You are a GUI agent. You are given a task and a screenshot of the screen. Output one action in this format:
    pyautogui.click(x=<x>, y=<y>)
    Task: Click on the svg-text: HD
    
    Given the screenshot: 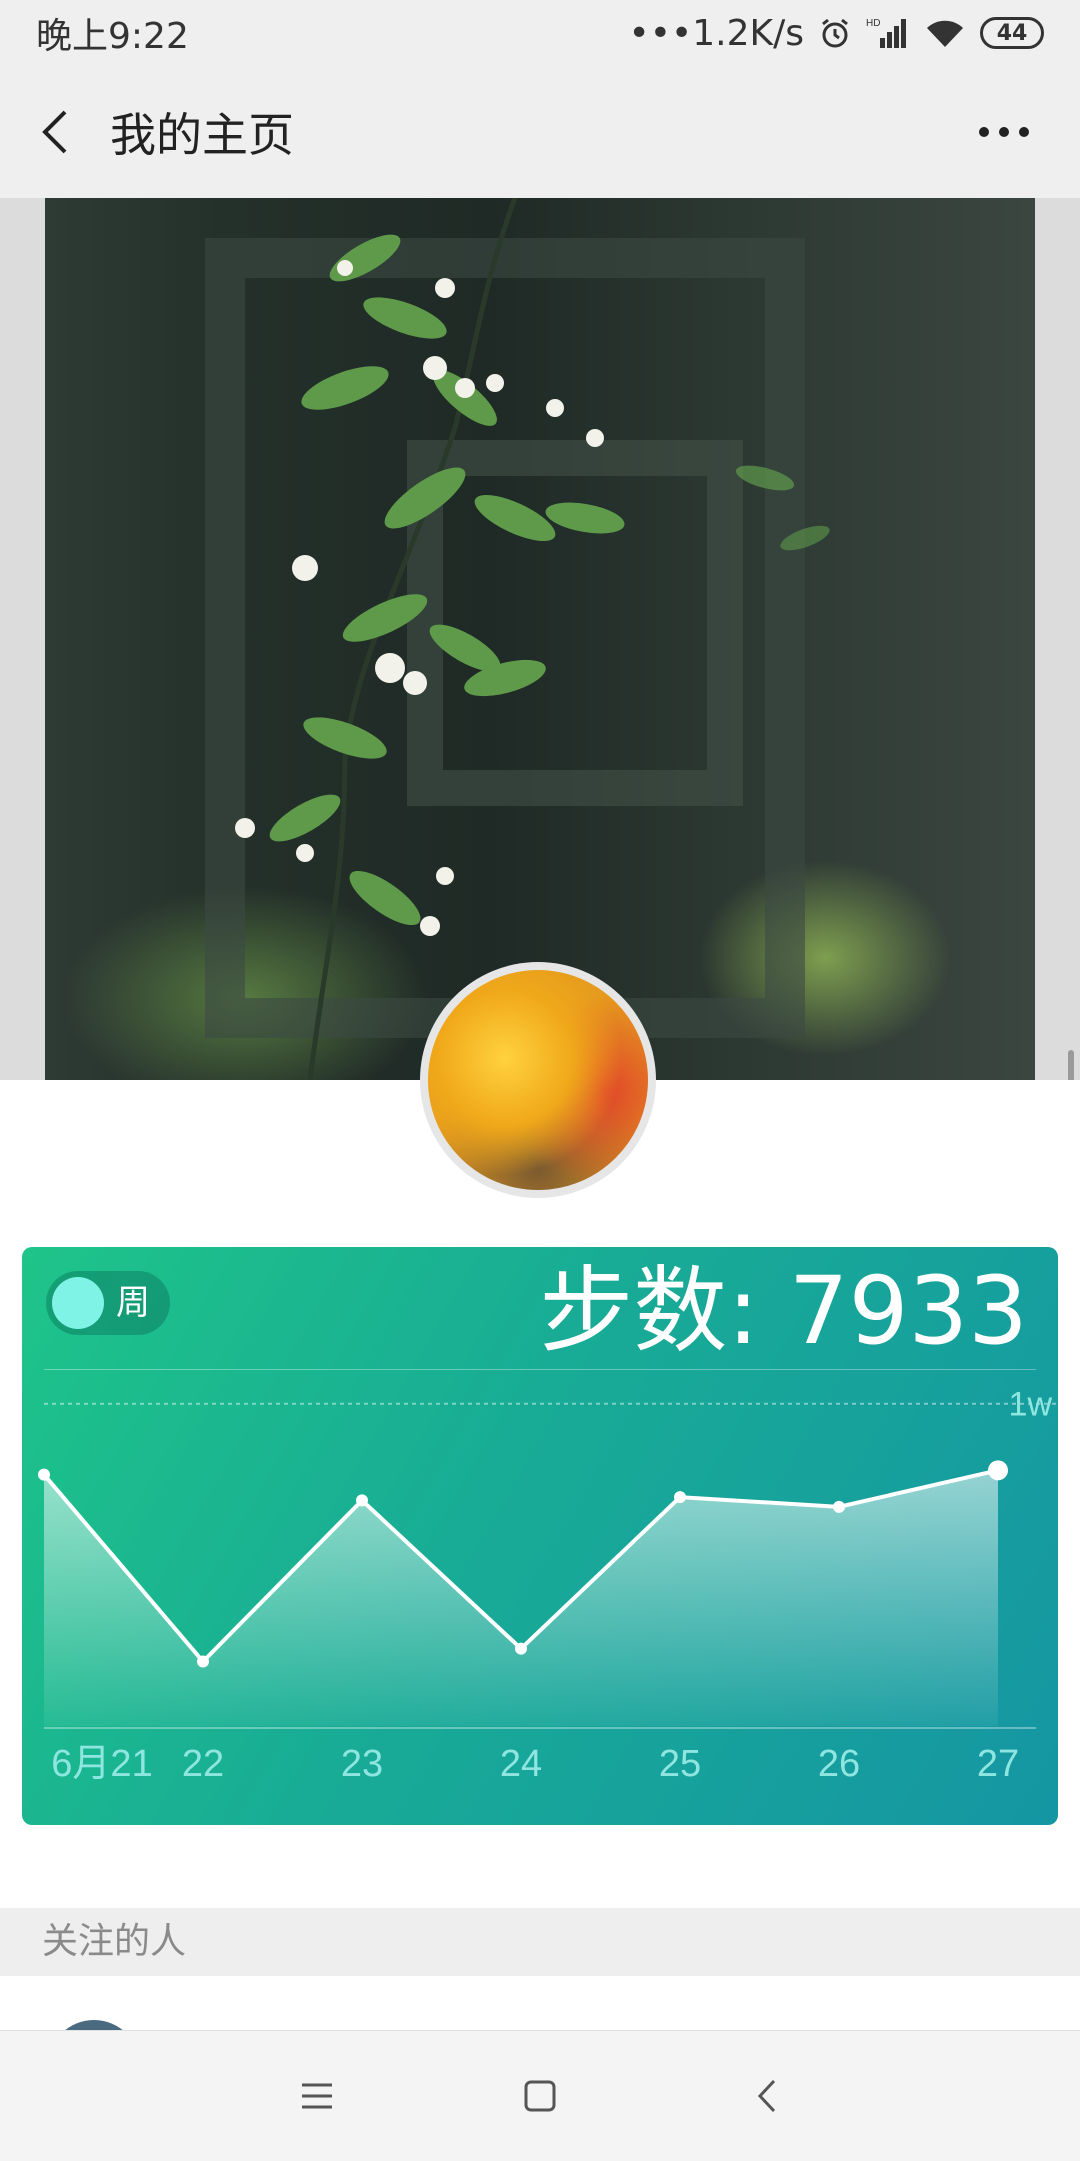 What is the action you would take?
    pyautogui.click(x=873, y=23)
    